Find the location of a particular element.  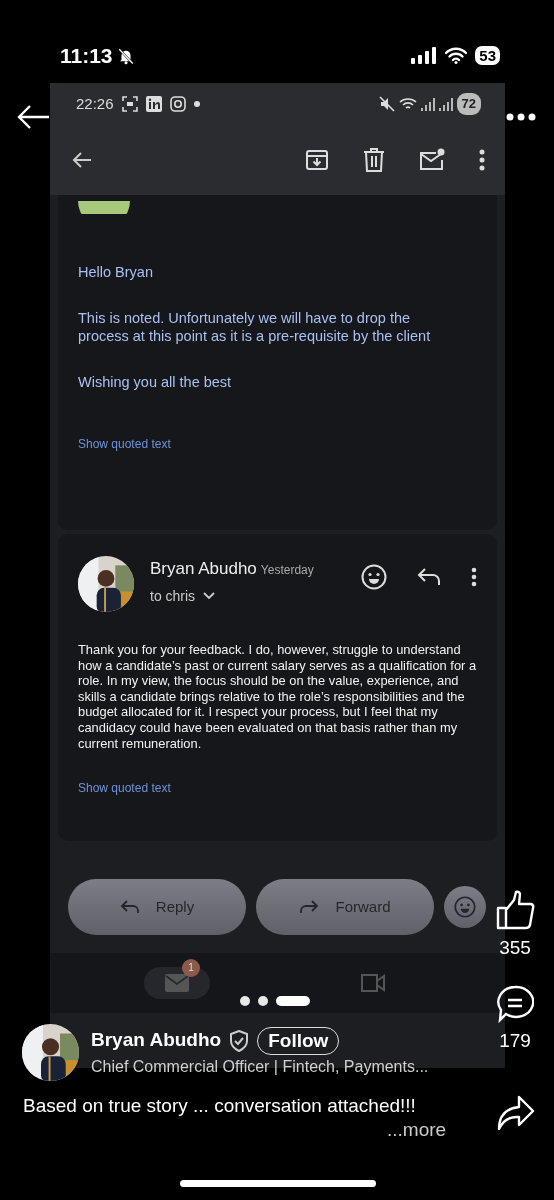

share-icon is located at coordinates (515, 1113).